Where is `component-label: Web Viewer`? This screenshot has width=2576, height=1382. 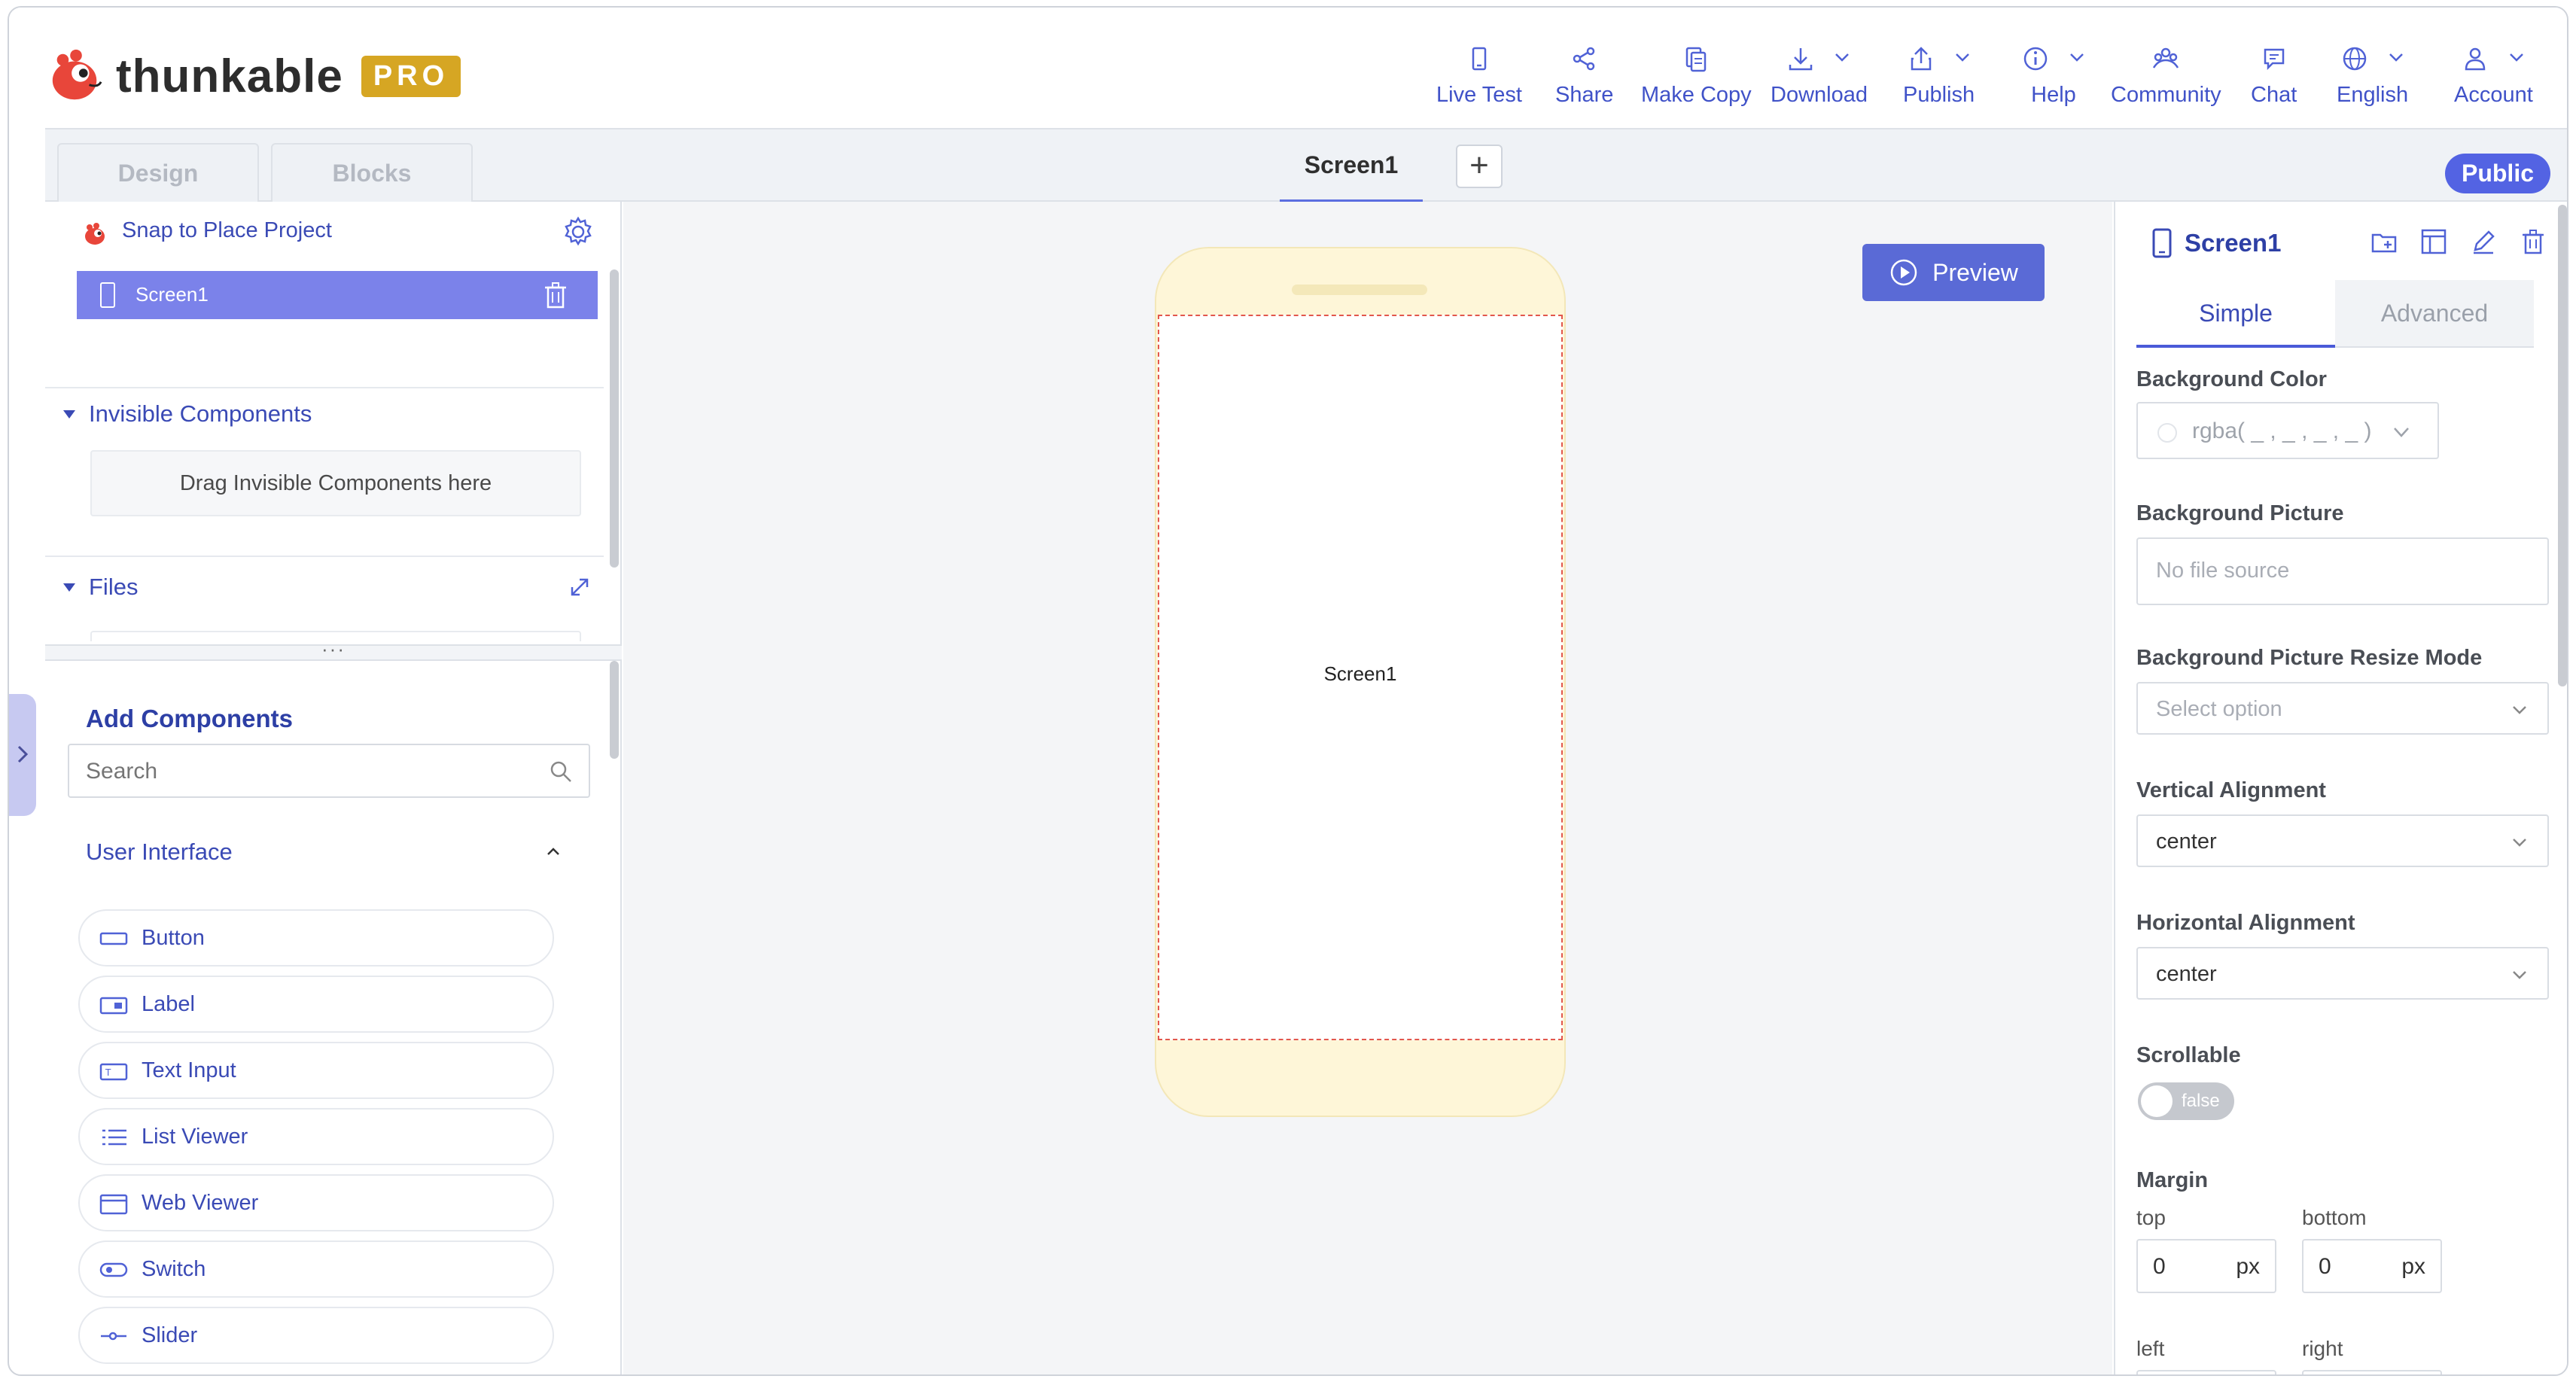
component-label: Web Viewer is located at coordinates (201, 1203).